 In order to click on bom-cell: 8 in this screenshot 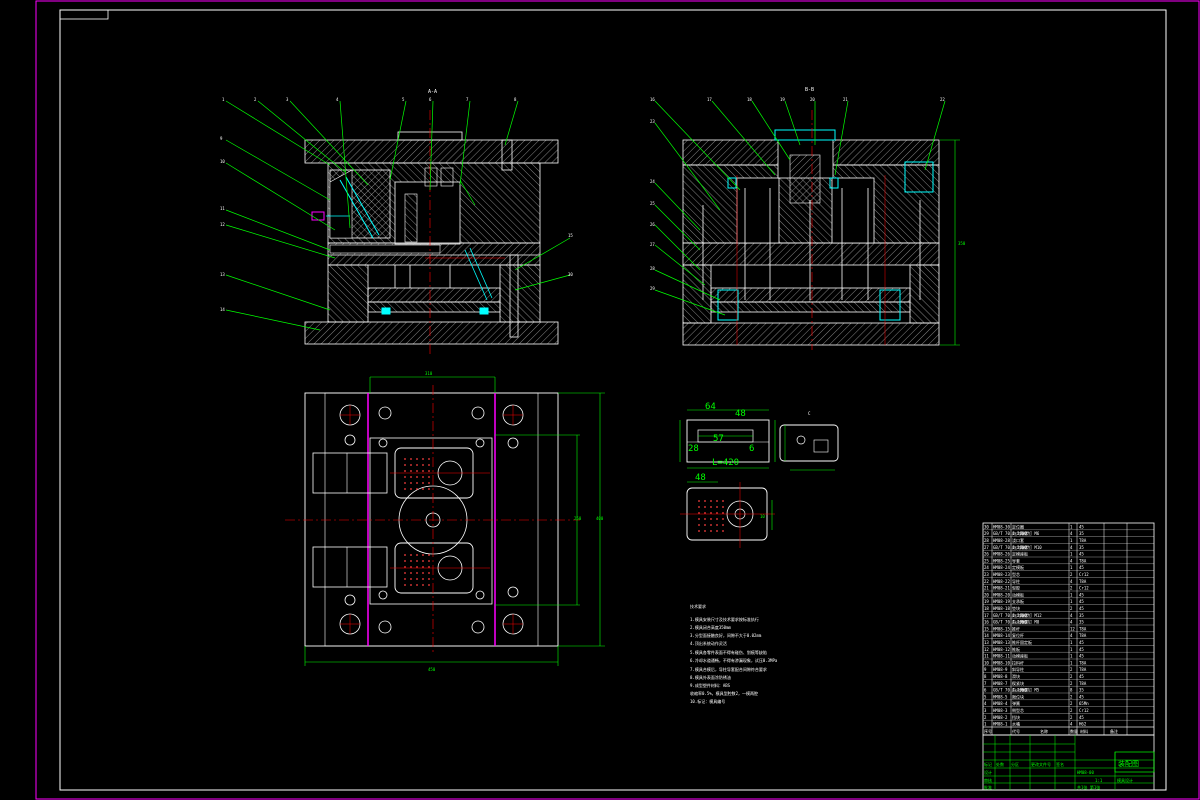, I will do `click(985, 676)`.